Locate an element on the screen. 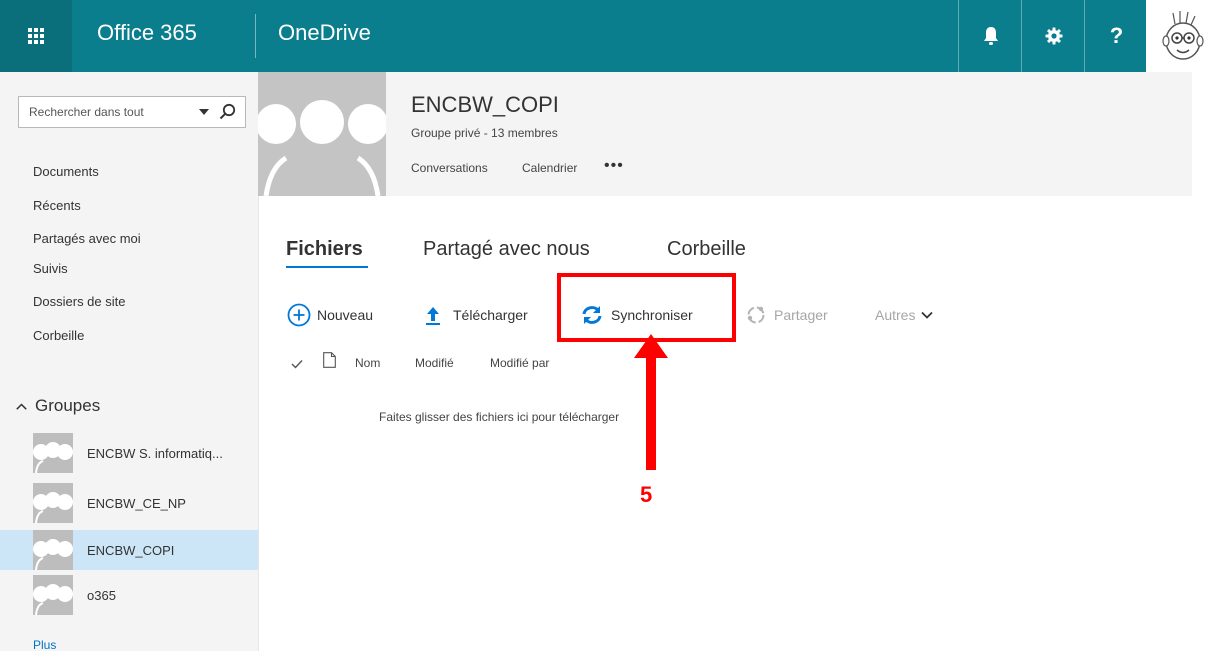  calendar-link: Calendrier is located at coordinates (549, 168).